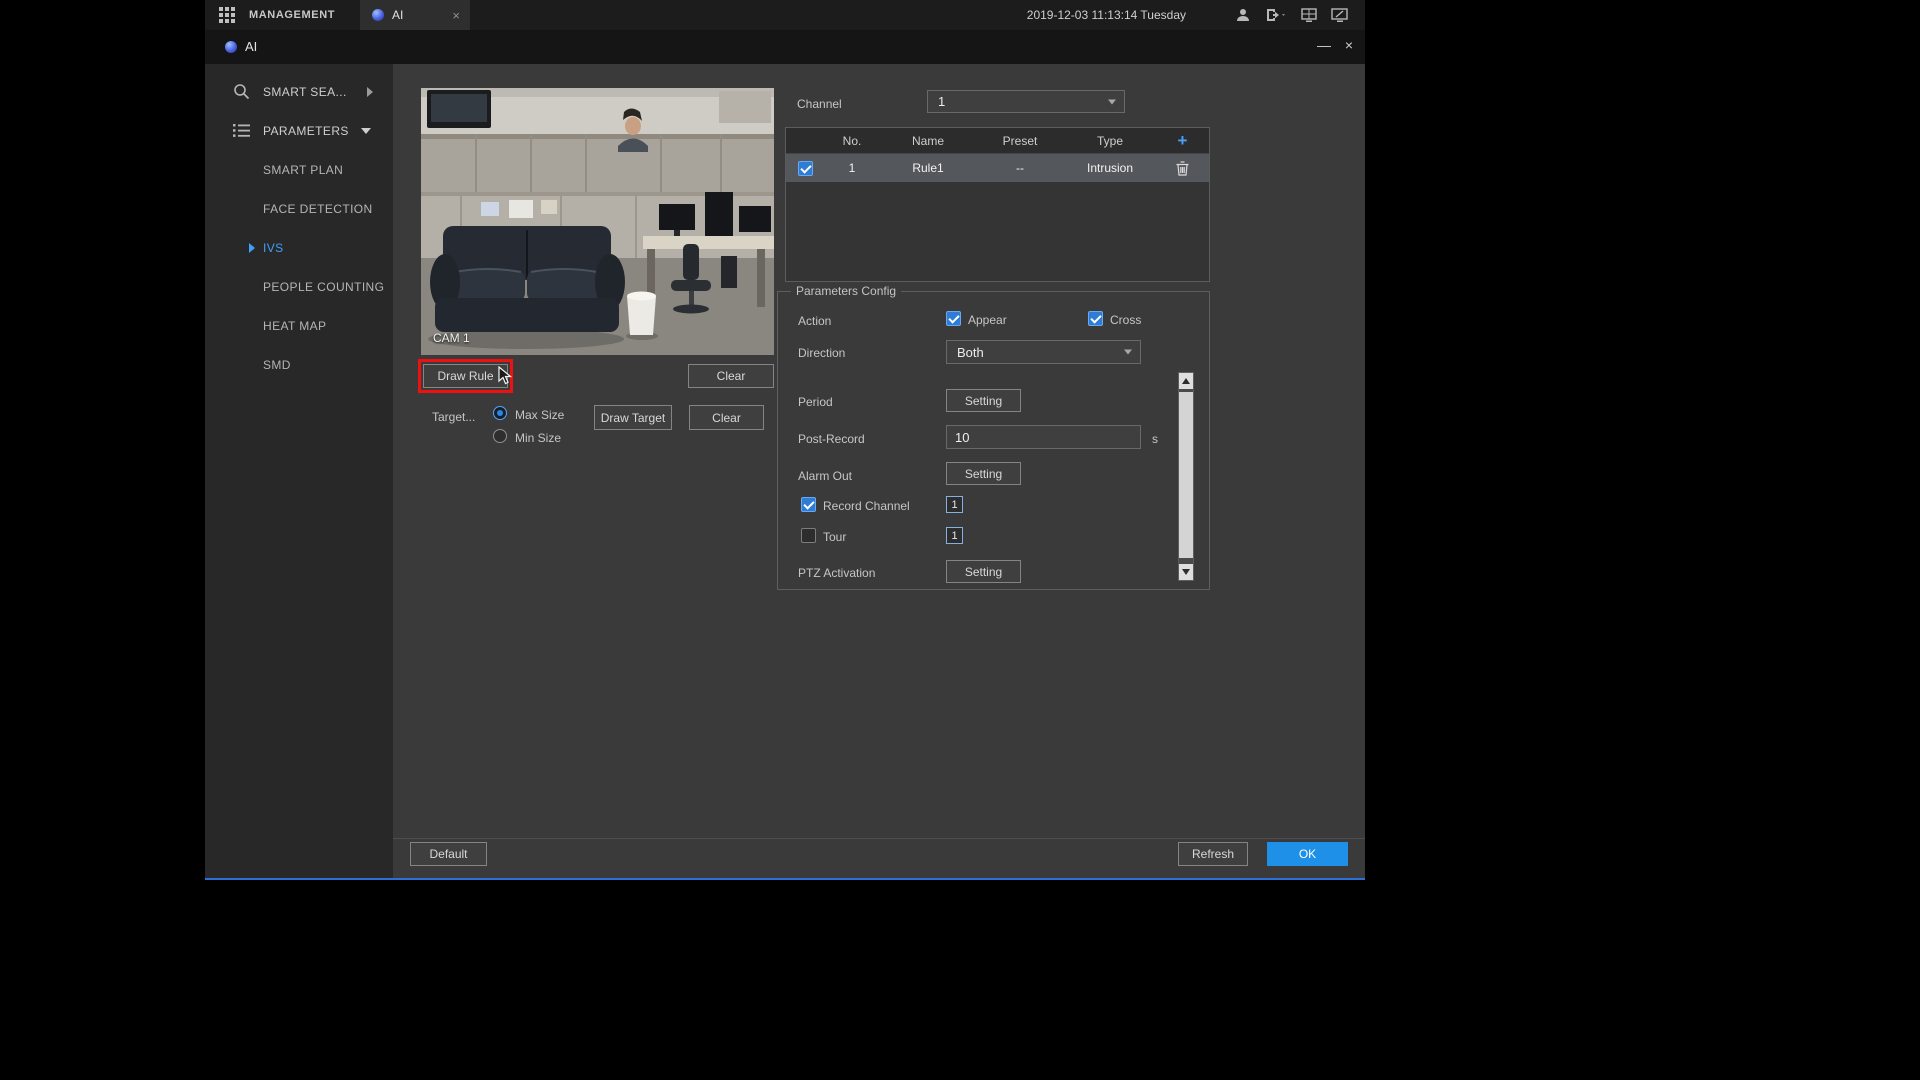 The width and height of the screenshot is (1920, 1080). What do you see at coordinates (633, 417) in the screenshot?
I see `draw-target-button: Draw Target` at bounding box center [633, 417].